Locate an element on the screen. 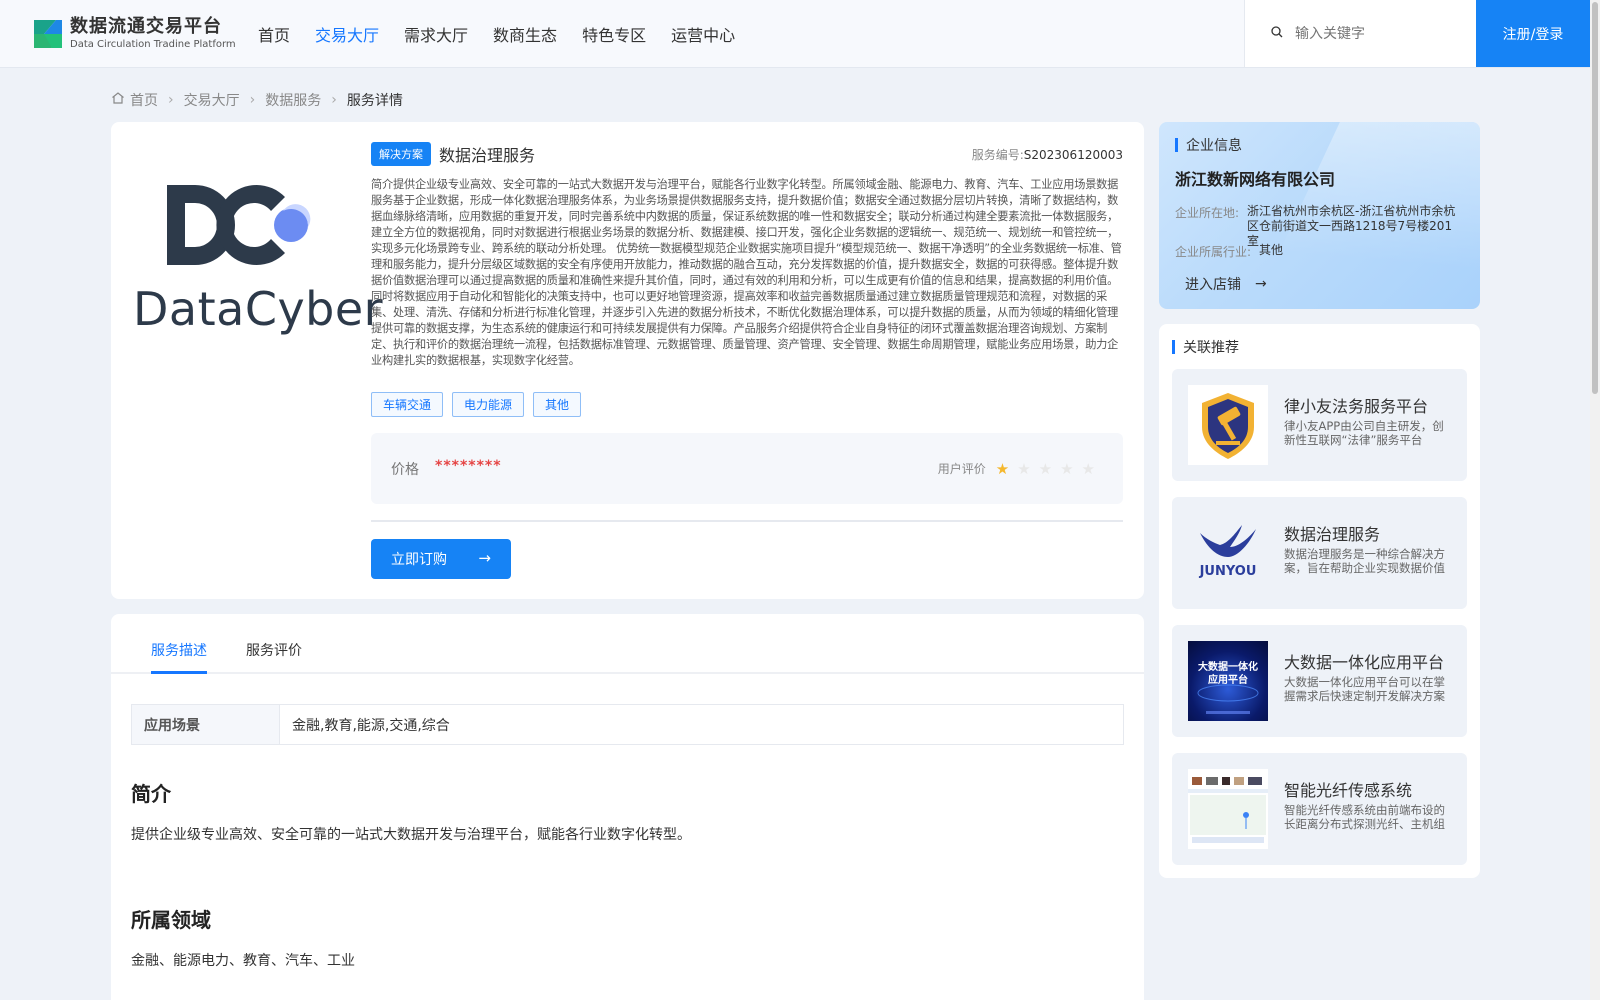  recommend-desc: 大数据一体化应用平台可以在掌握需求后快速定制开发解决方案 is located at coordinates (1364, 689).